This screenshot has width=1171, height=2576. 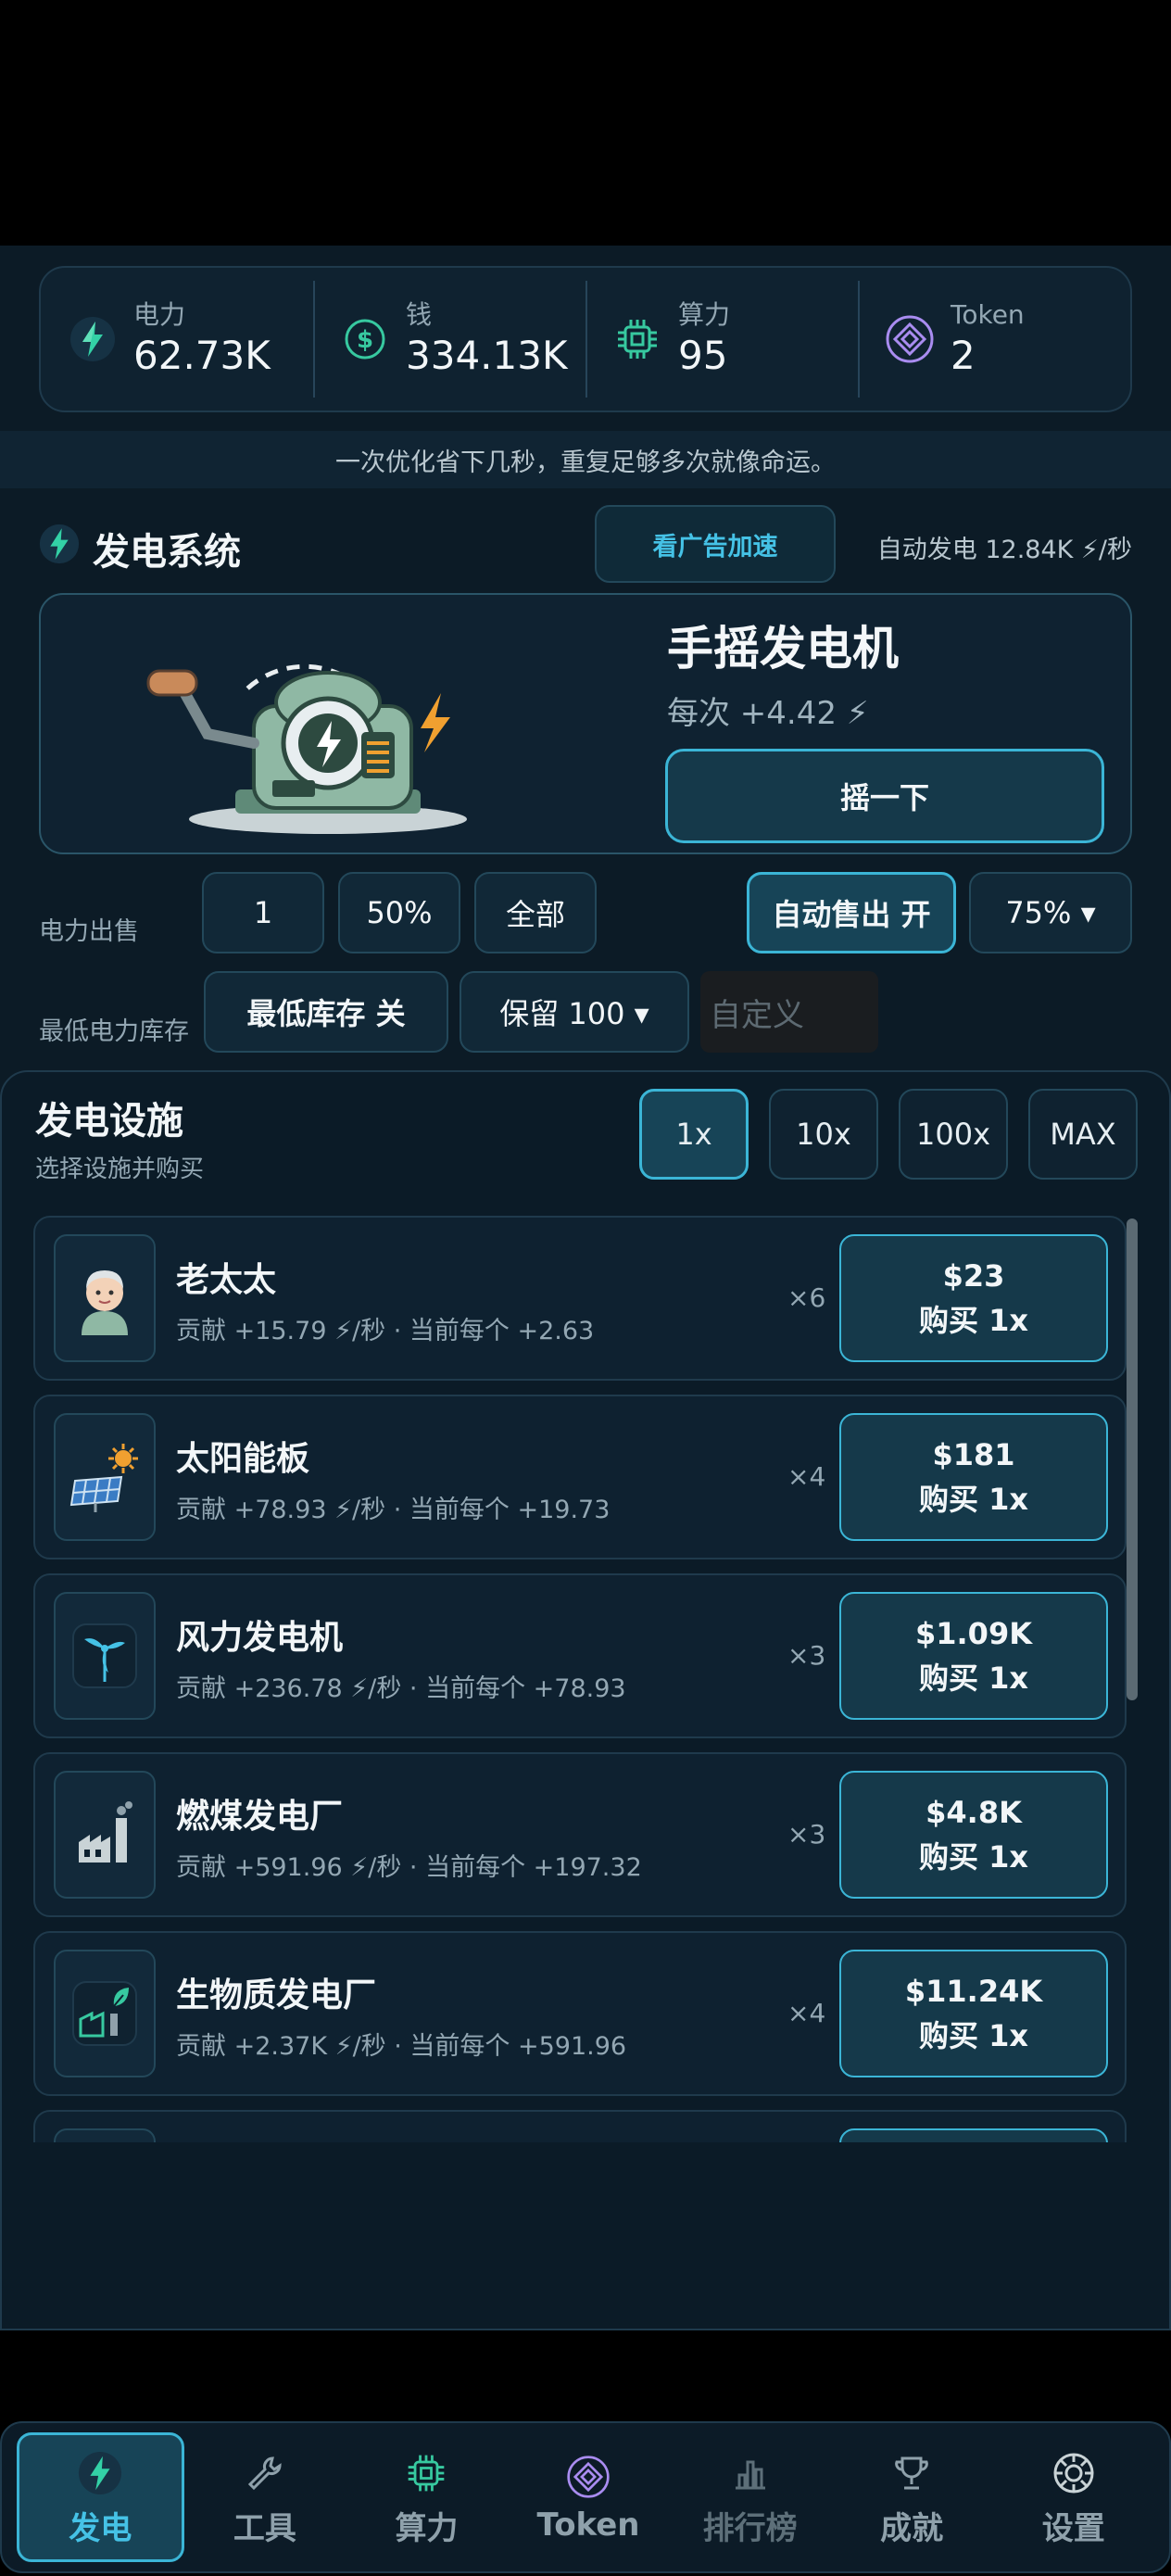 I want to click on dollar-coin-icon: $, so click(x=365, y=339).